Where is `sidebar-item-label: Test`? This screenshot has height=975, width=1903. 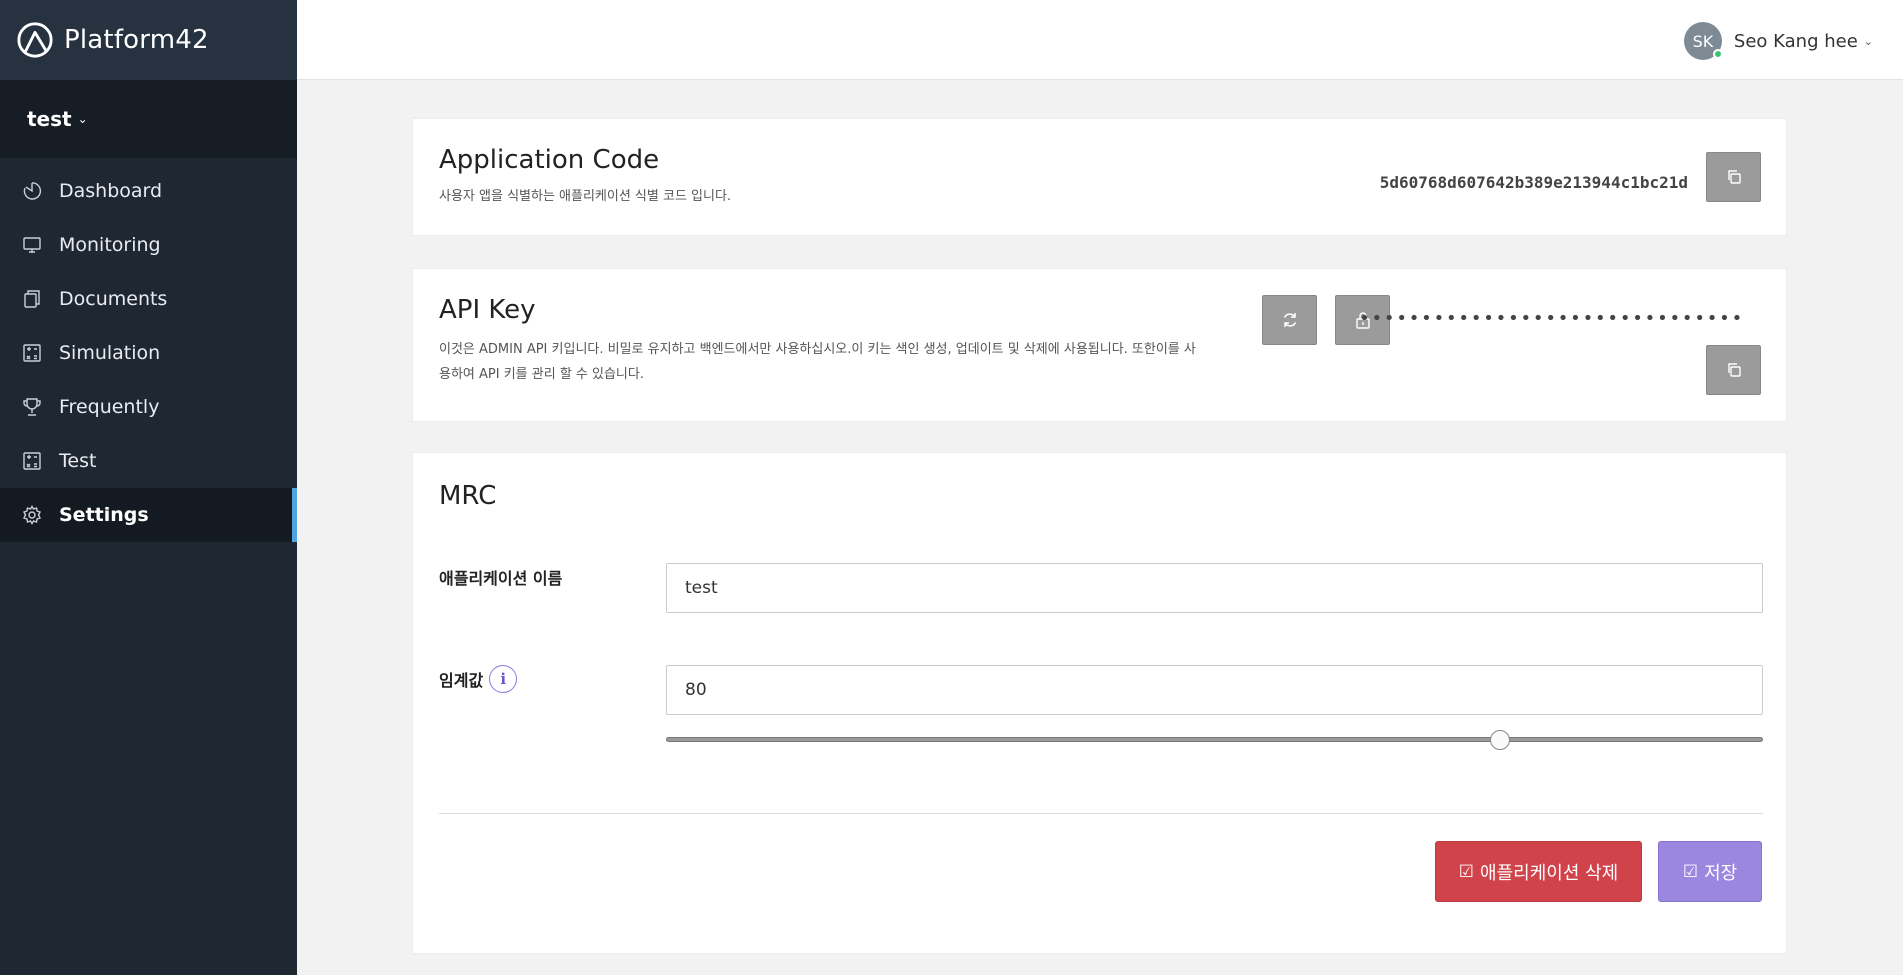 sidebar-item-label: Test is located at coordinates (78, 461).